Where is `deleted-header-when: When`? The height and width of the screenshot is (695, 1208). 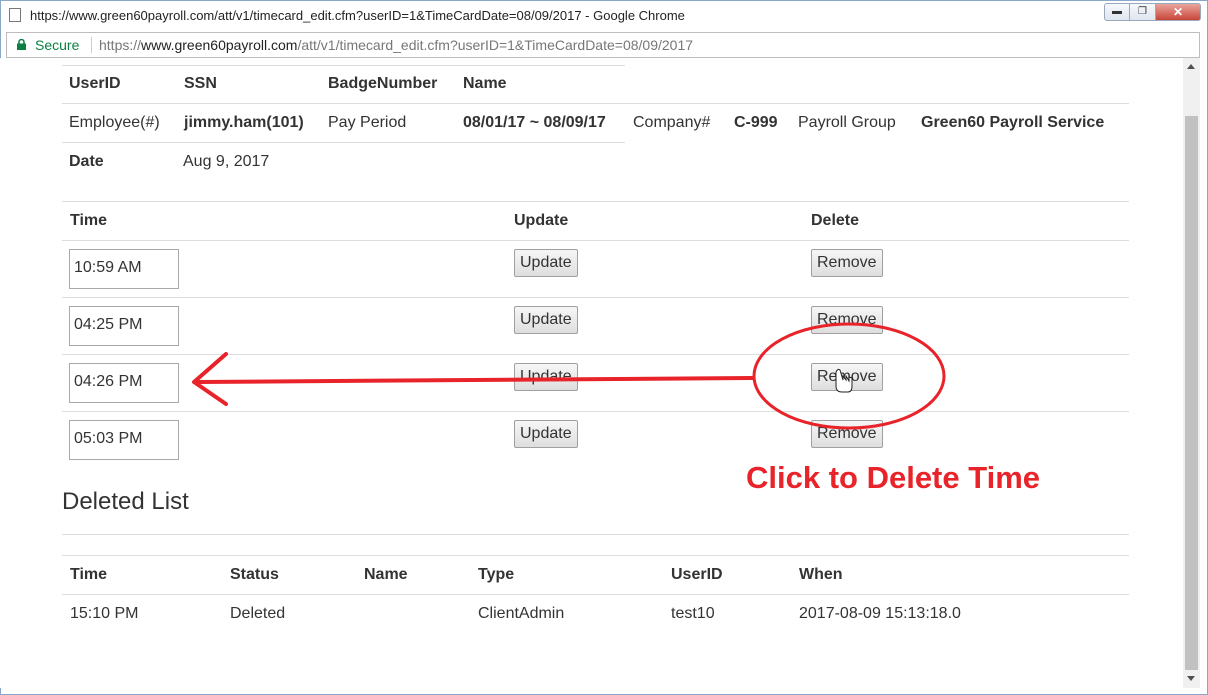
deleted-header-when: When is located at coordinates (821, 574).